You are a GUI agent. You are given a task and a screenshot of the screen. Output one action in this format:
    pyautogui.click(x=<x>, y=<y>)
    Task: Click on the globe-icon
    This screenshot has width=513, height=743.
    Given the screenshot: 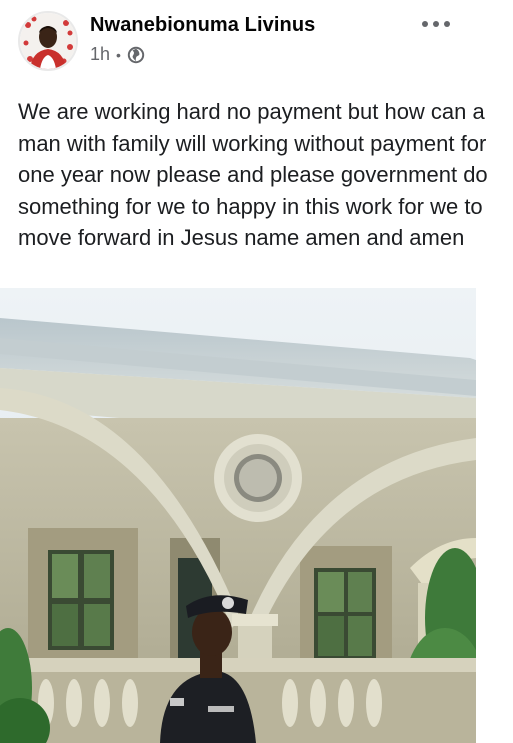 What is the action you would take?
    pyautogui.click(x=136, y=55)
    